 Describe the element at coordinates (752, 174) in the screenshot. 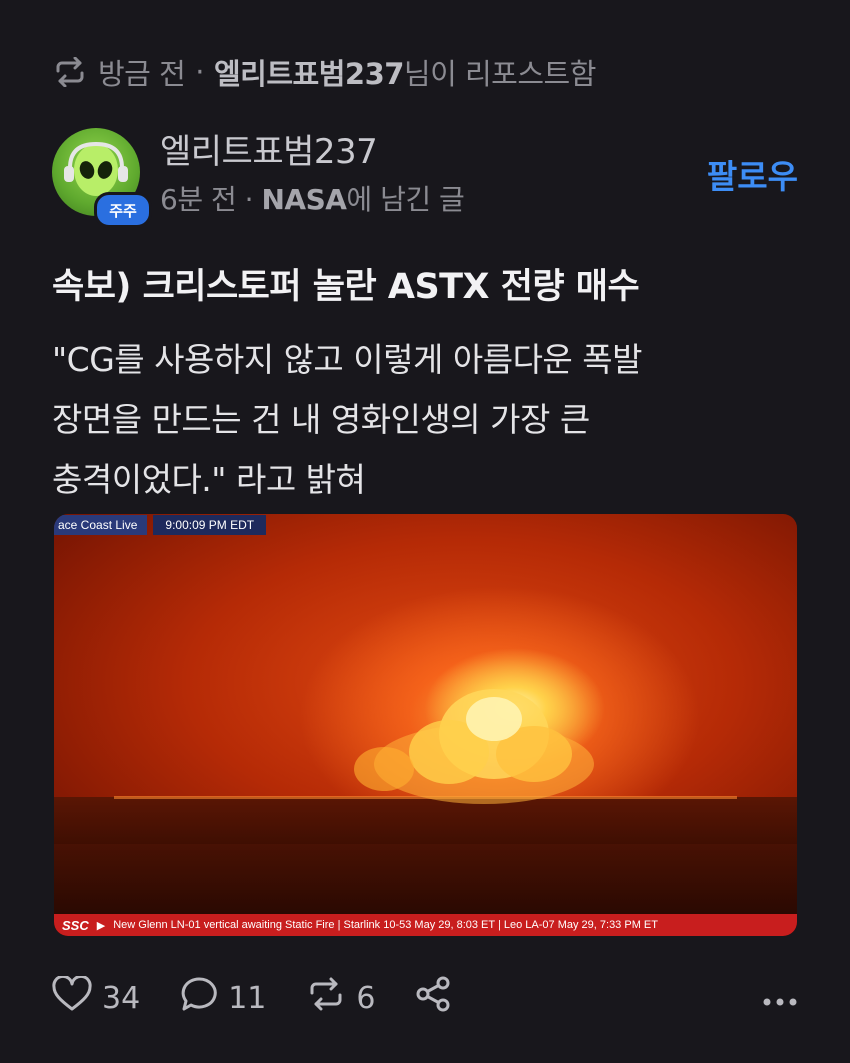

I see `follow-button: 팔로우` at that location.